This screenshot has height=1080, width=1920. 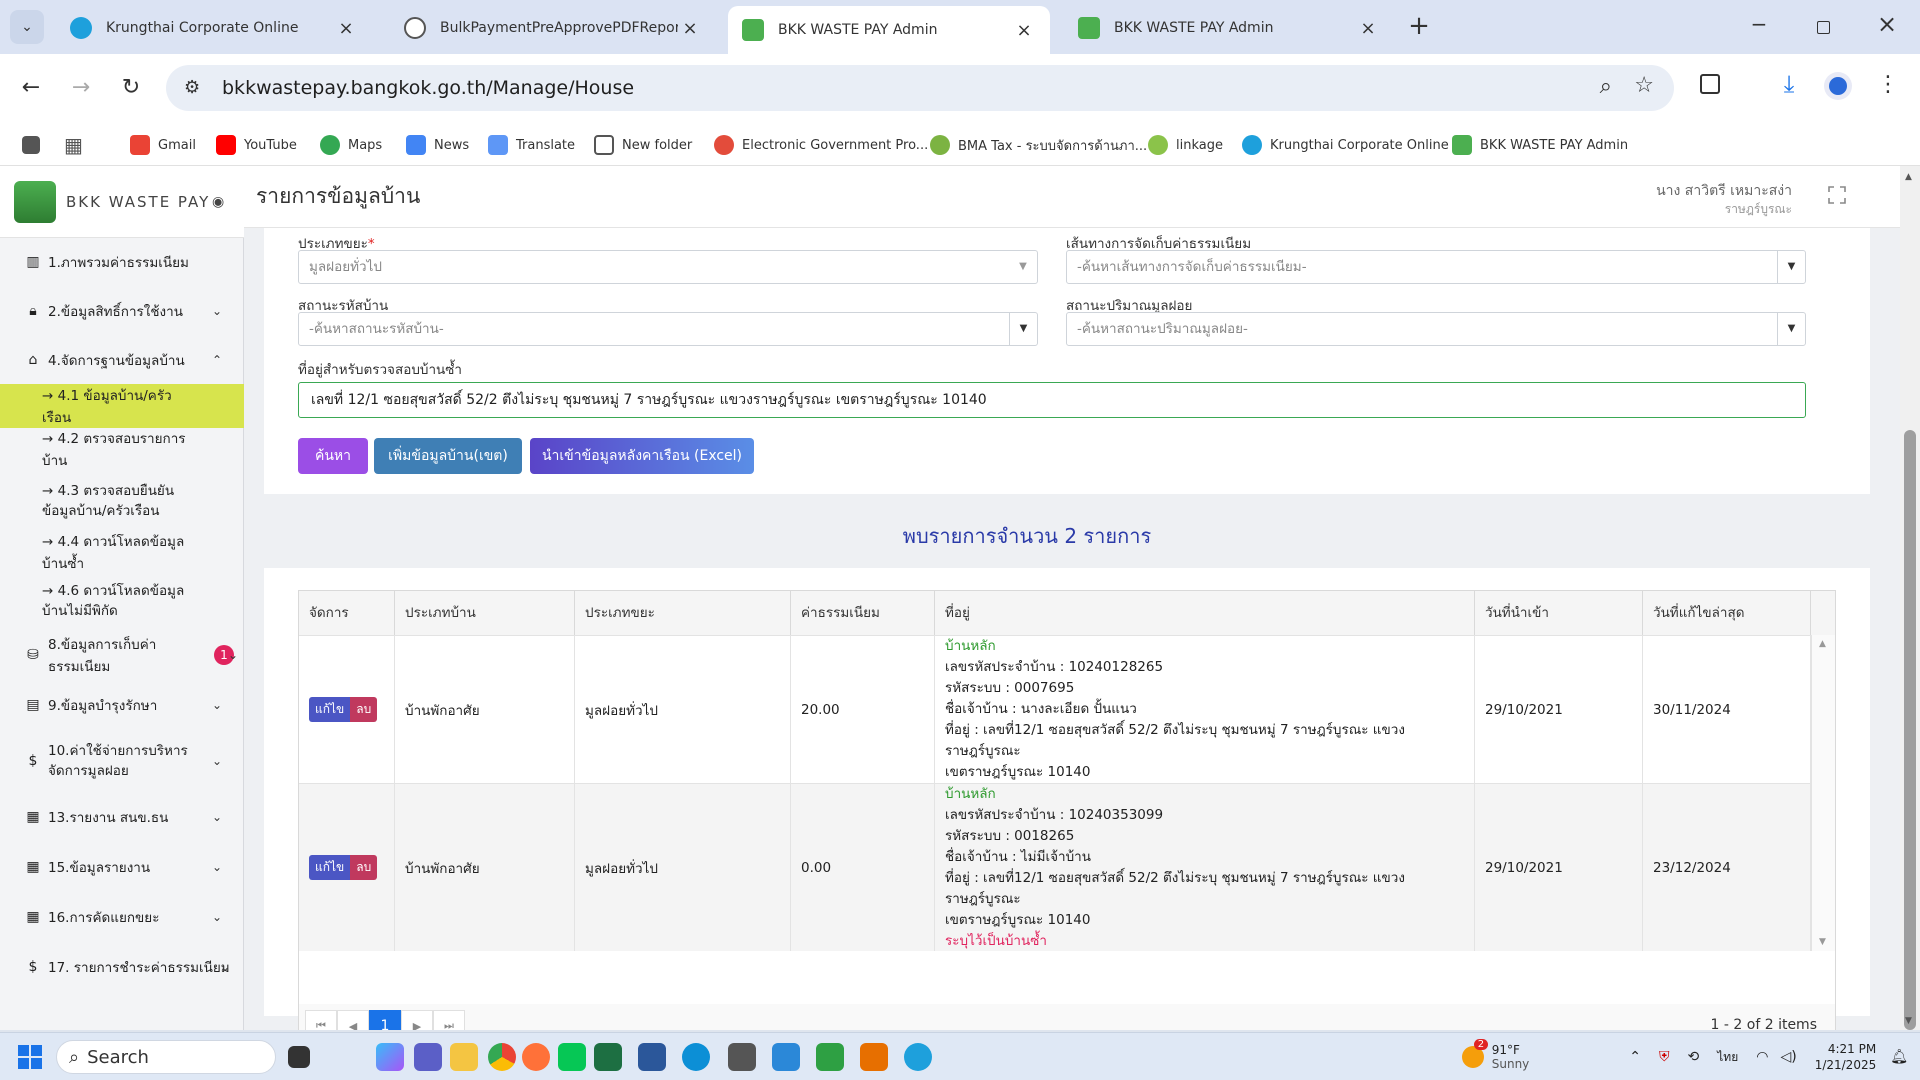 I want to click on bookmark-new-folder: New folder, so click(x=643, y=145).